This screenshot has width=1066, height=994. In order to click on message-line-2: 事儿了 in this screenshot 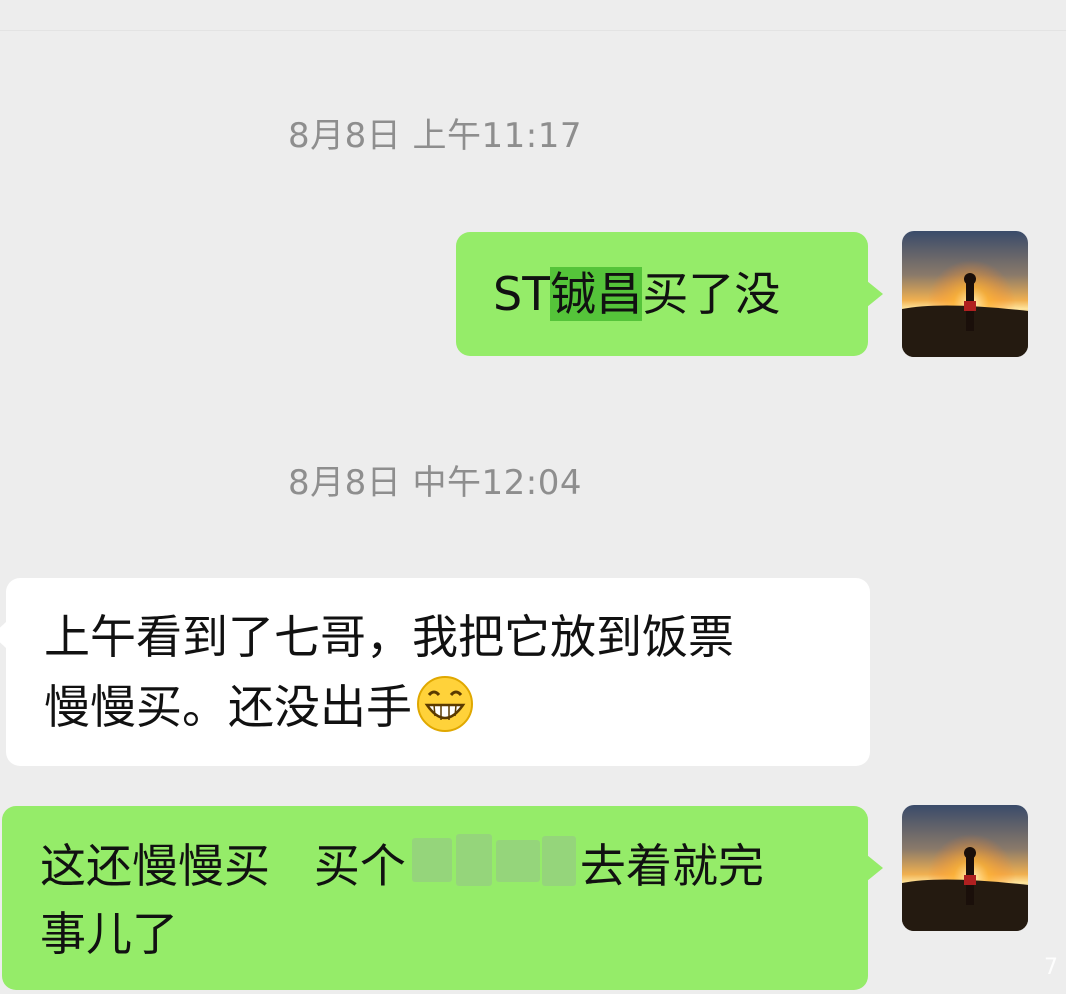, I will do `click(109, 934)`.